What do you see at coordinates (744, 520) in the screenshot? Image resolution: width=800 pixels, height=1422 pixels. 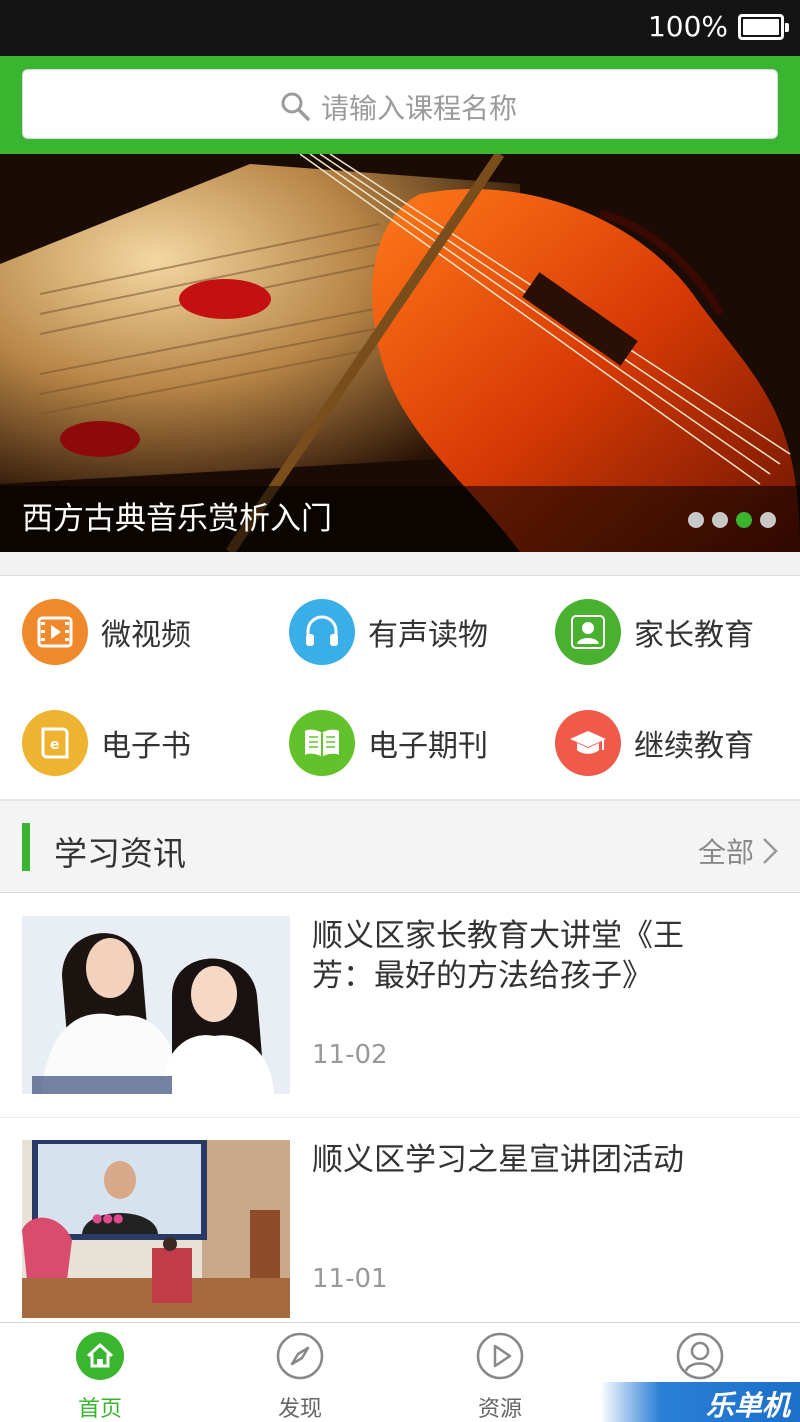 I see `carousel-dot-active` at bounding box center [744, 520].